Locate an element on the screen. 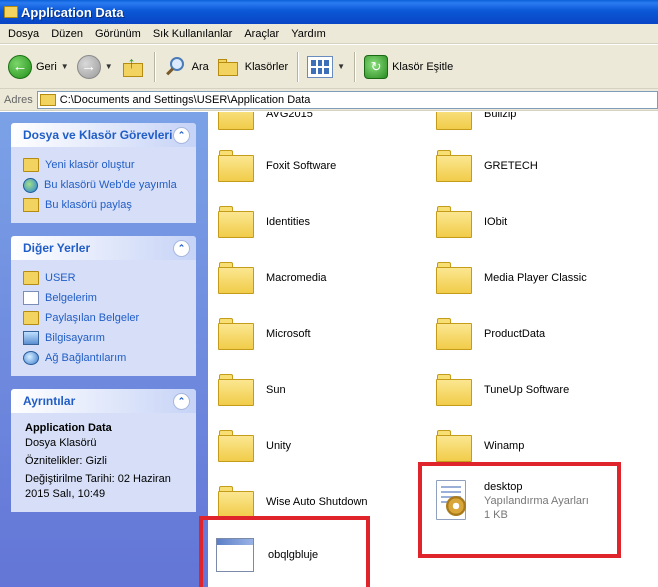 Image resolution: width=658 pixels, height=587 pixels. folder-item: ProductData is located at coordinates (490, 334).